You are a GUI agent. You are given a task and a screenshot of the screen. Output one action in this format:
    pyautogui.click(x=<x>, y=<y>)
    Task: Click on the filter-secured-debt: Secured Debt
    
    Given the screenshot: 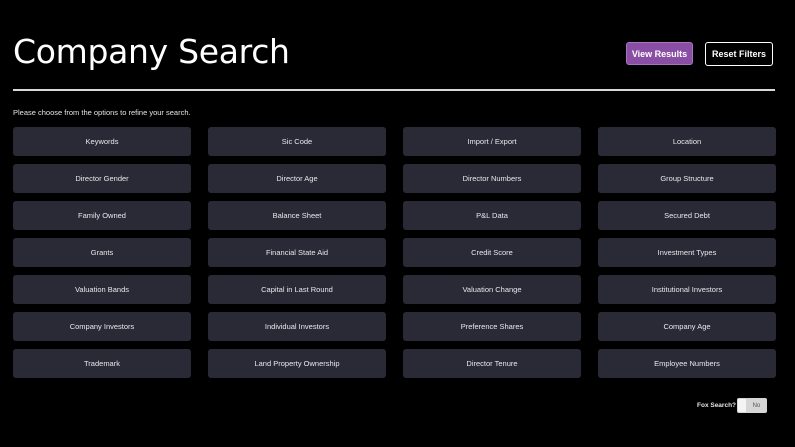 What is the action you would take?
    pyautogui.click(x=687, y=215)
    